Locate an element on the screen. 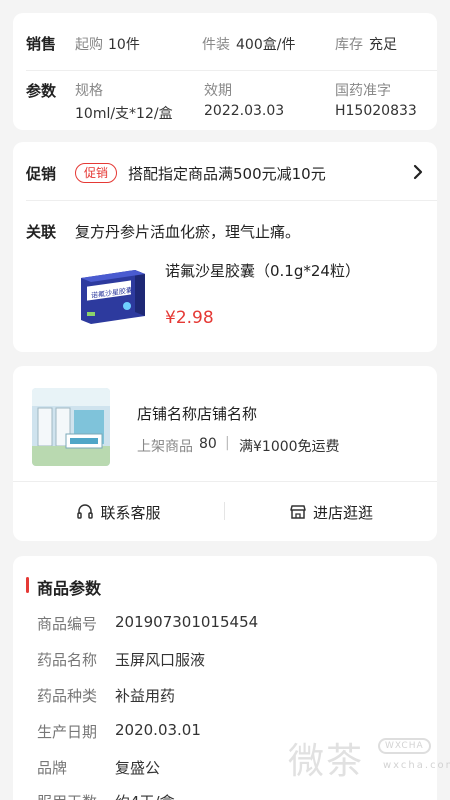  param-value: 复盛公 is located at coordinates (138, 768).